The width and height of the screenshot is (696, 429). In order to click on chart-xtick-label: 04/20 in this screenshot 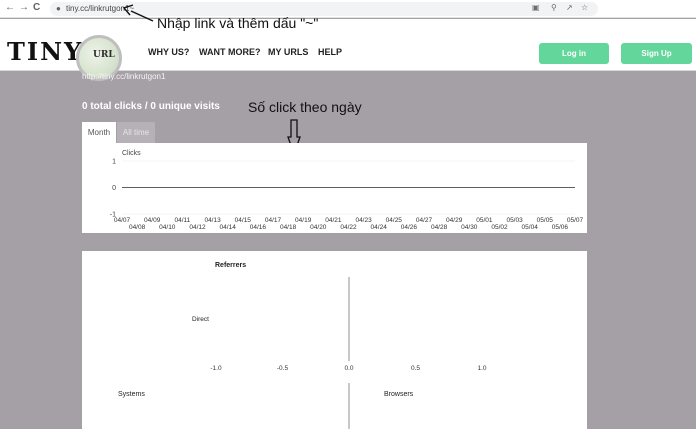, I will do `click(318, 227)`.